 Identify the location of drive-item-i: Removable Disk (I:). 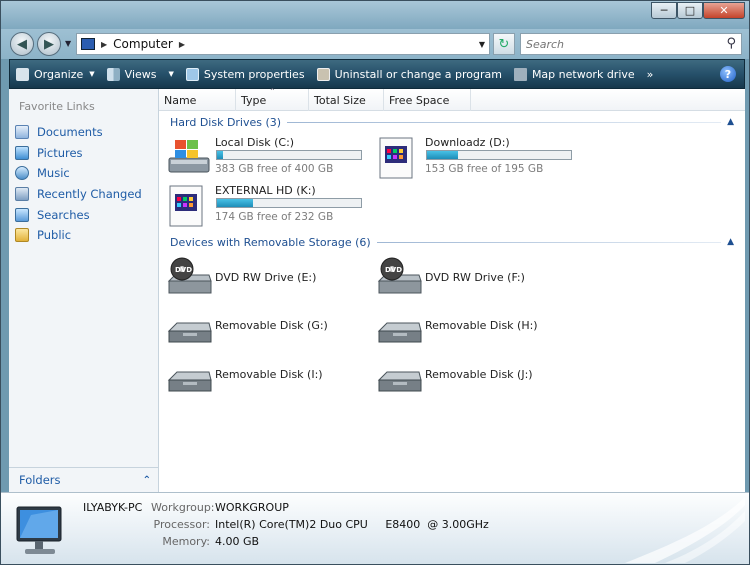
(269, 389).